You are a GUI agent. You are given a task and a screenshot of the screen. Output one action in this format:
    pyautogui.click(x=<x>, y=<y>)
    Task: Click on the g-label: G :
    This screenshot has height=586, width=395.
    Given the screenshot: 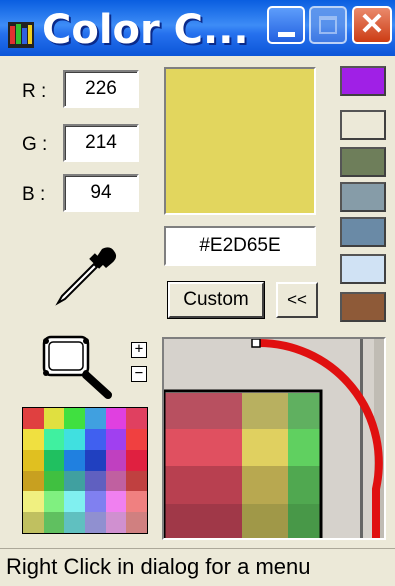 What is the action you would take?
    pyautogui.click(x=35, y=144)
    